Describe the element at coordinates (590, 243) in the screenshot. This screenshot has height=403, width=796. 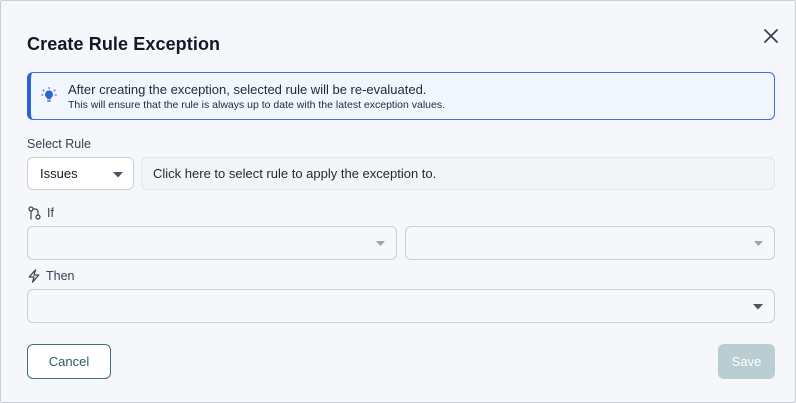
I see `if-value-dropdown` at that location.